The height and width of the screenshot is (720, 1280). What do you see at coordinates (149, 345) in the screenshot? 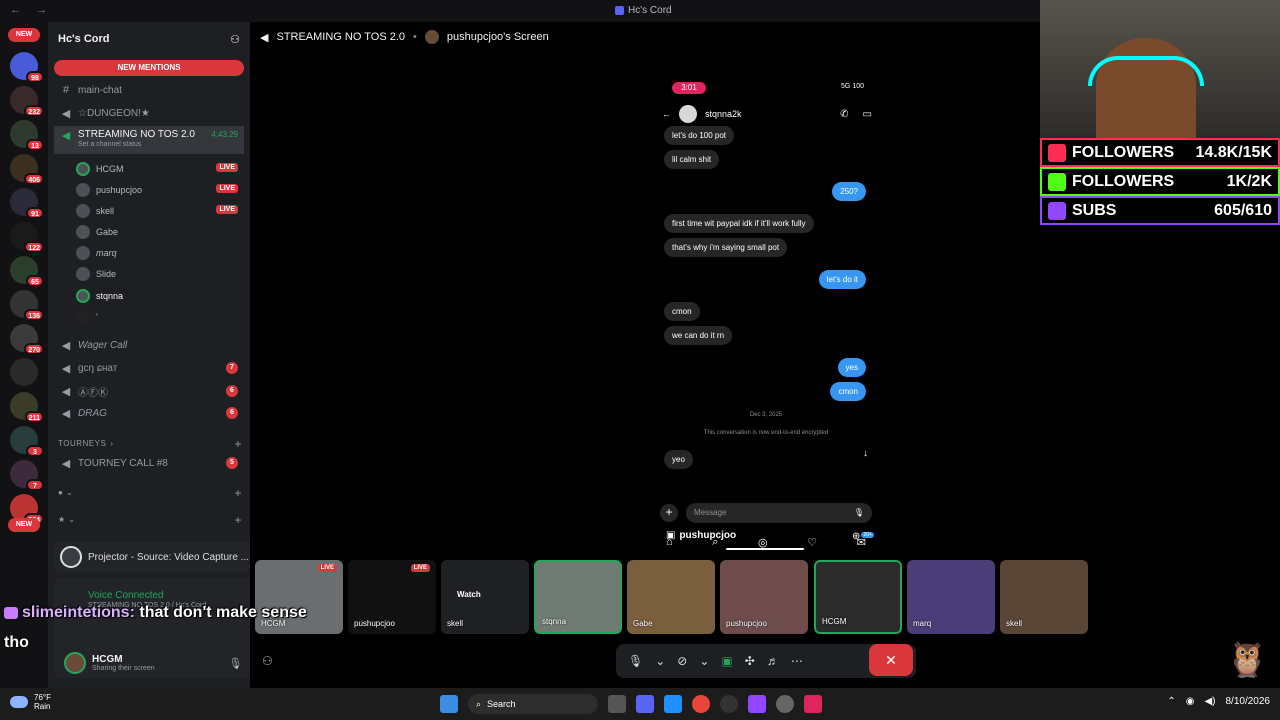
I see `channel-wager-call: ◀ Wager Call` at bounding box center [149, 345].